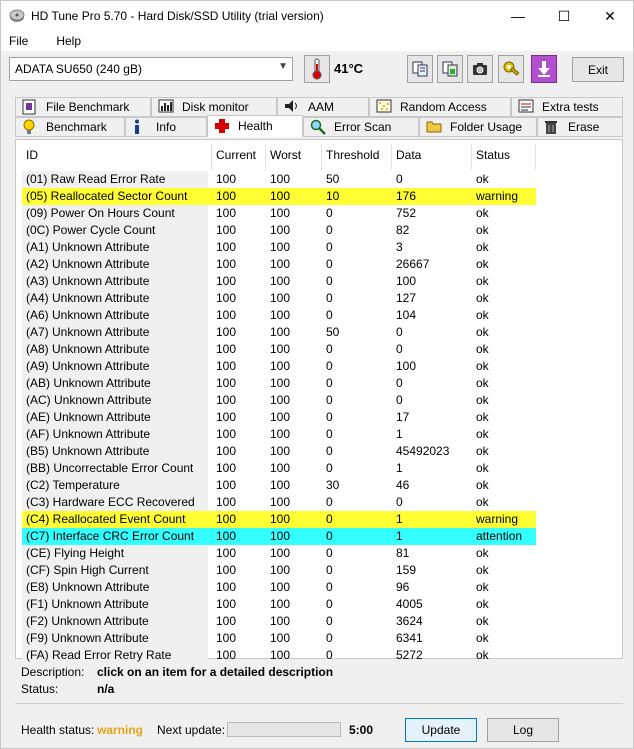  What do you see at coordinates (222, 126) in the screenshot?
I see `health-cross-icon` at bounding box center [222, 126].